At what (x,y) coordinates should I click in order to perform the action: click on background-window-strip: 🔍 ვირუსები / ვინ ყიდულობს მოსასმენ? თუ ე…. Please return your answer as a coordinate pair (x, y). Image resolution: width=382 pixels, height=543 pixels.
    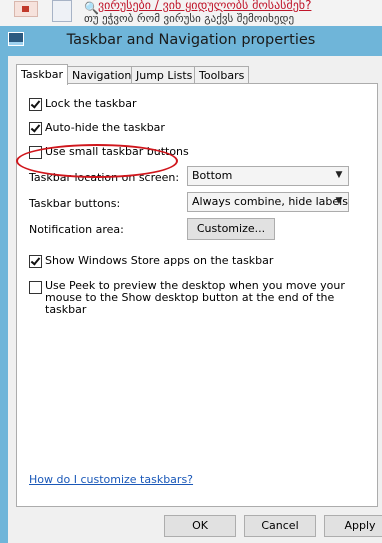
    Looking at the image, I should click on (191, 13).